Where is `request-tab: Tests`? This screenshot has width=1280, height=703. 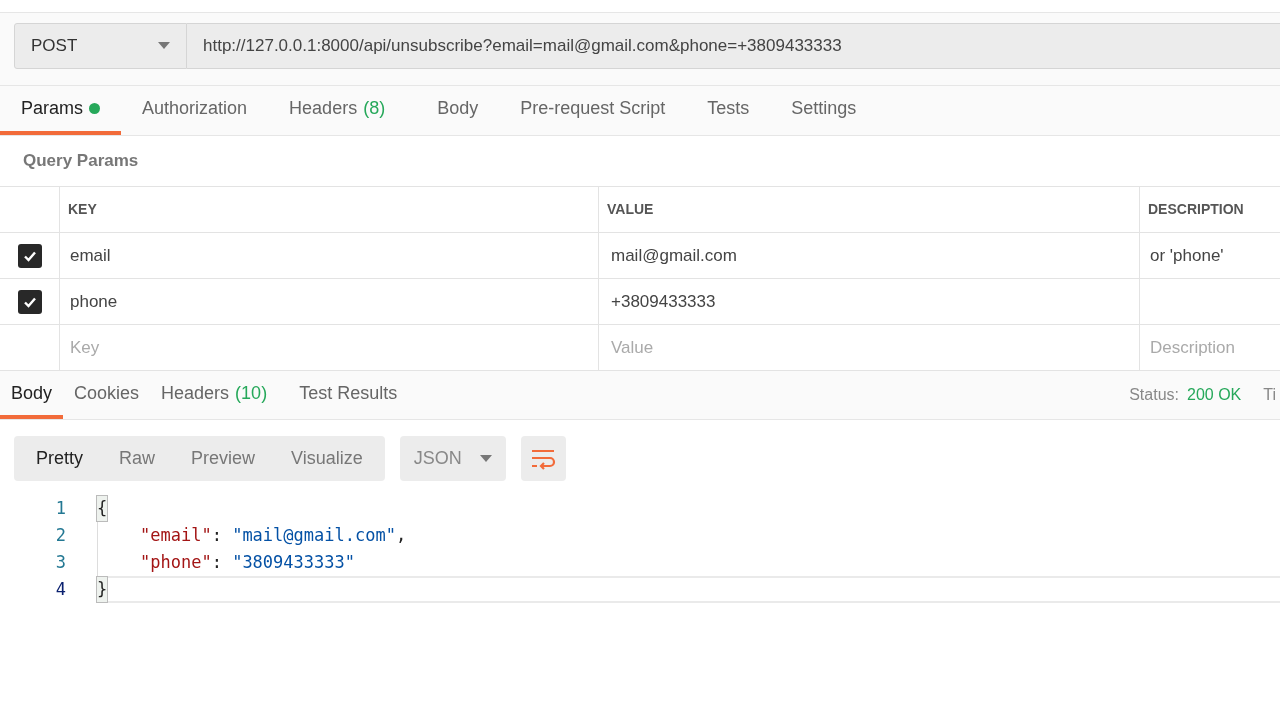
request-tab: Tests is located at coordinates (728, 110).